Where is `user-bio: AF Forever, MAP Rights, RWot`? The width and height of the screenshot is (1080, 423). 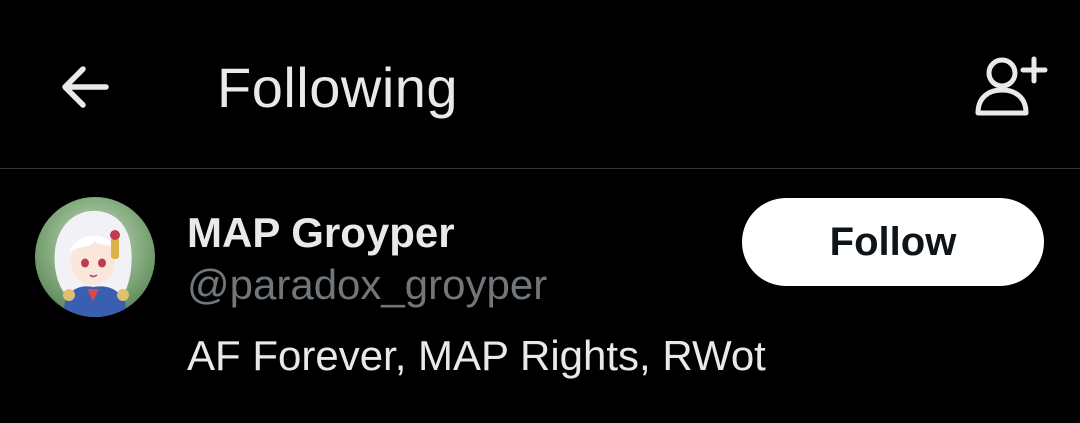
user-bio: AF Forever, MAP Rights, RWot is located at coordinates (476, 355).